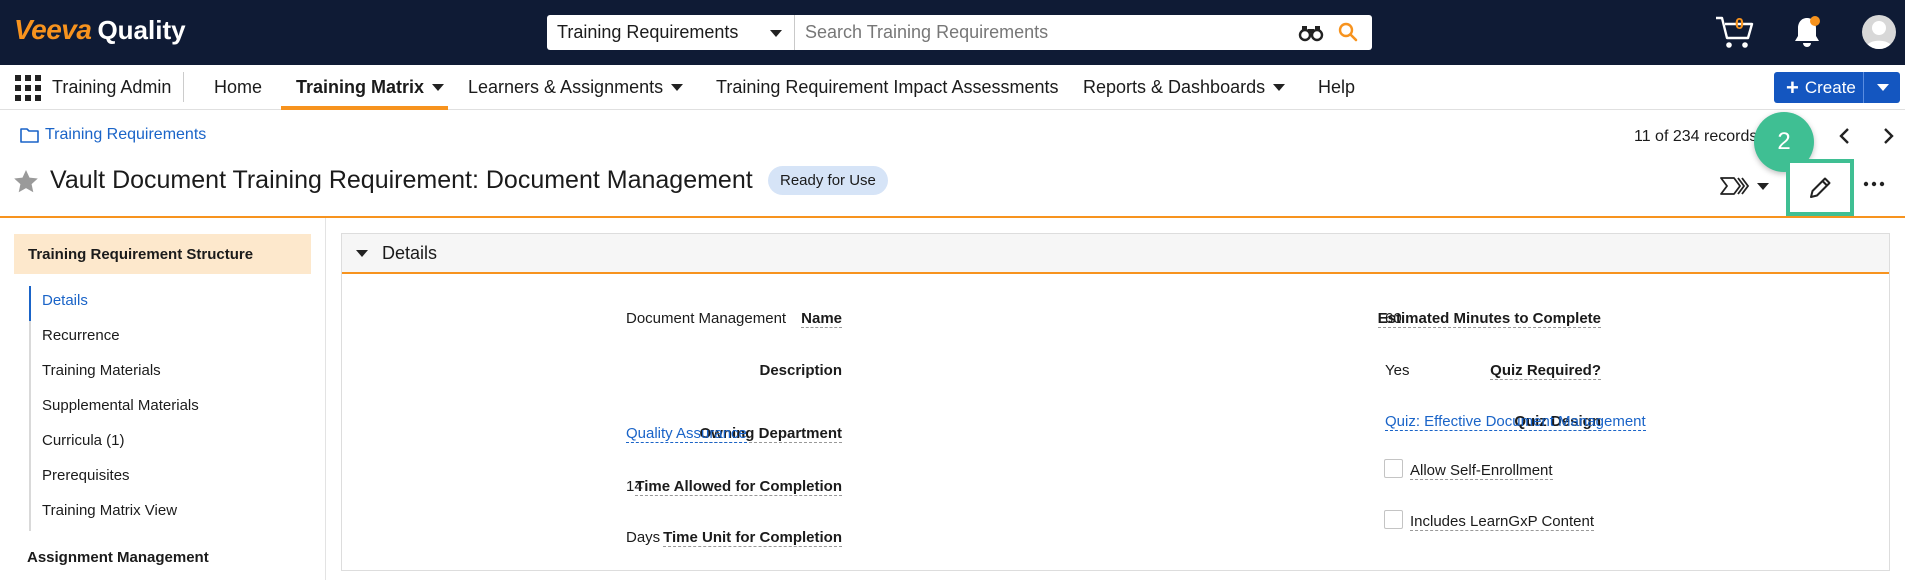 The width and height of the screenshot is (1905, 580). I want to click on allow-self-enrollment-label: Allow Self-Enrollment, so click(1481, 471).